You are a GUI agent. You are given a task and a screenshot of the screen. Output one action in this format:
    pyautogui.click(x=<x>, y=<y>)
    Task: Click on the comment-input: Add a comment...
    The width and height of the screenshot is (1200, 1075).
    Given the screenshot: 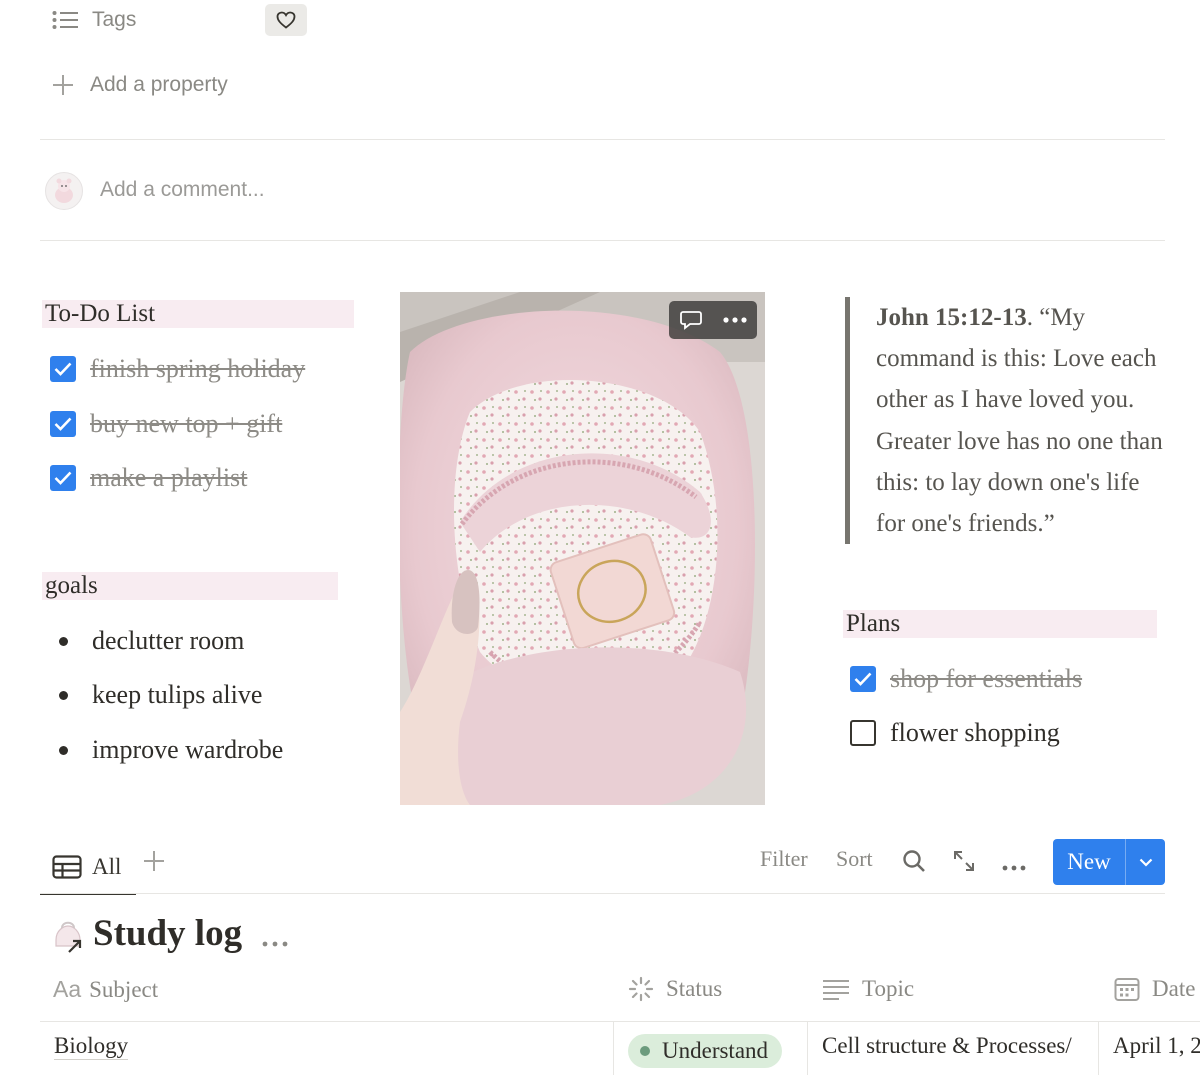 What is the action you would take?
    pyautogui.click(x=182, y=190)
    